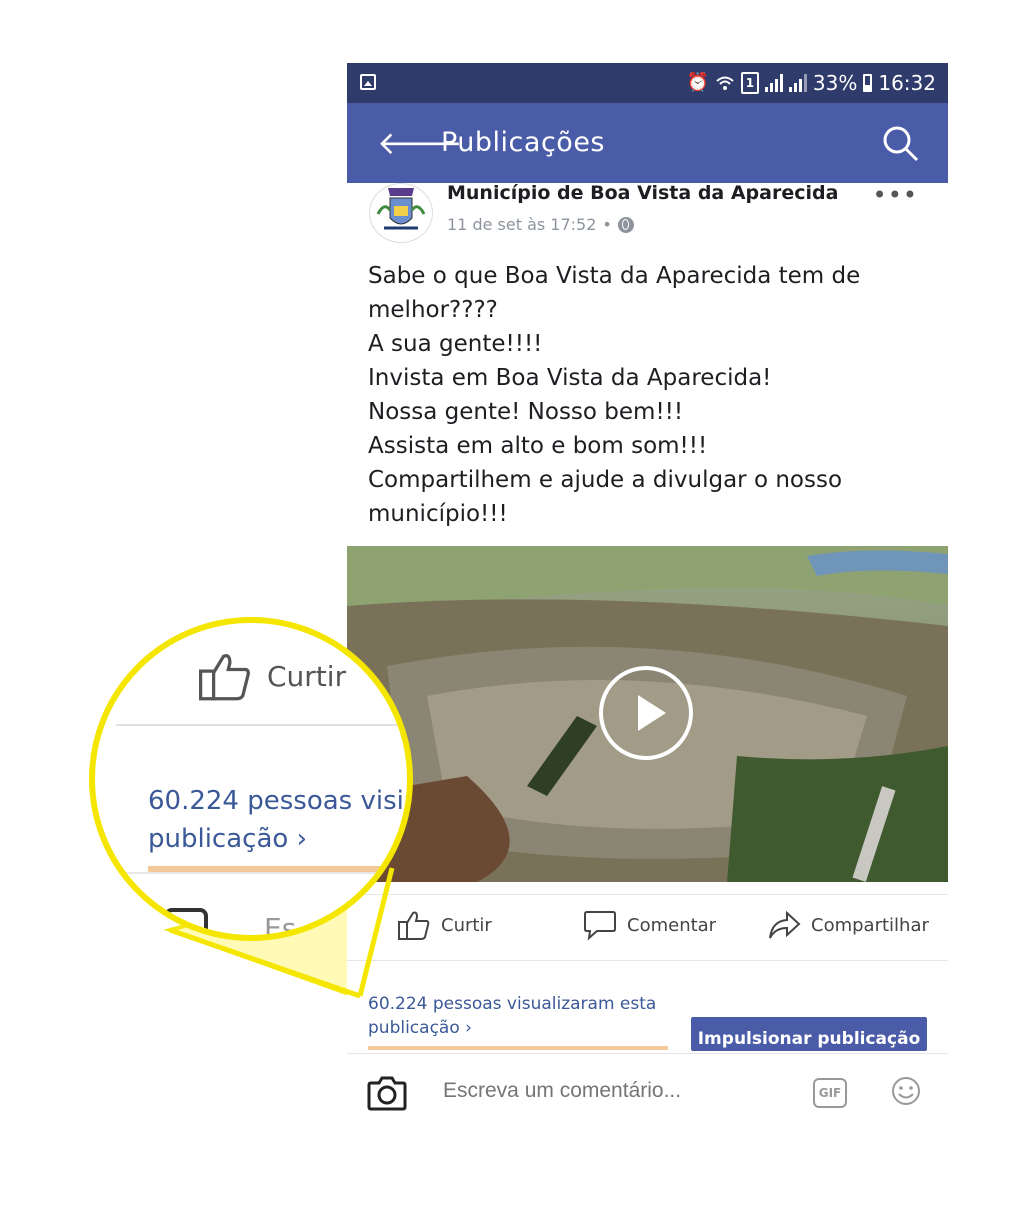 The image size is (1024, 1229). I want to click on magnified-partial-text: Es, so click(280, 925).